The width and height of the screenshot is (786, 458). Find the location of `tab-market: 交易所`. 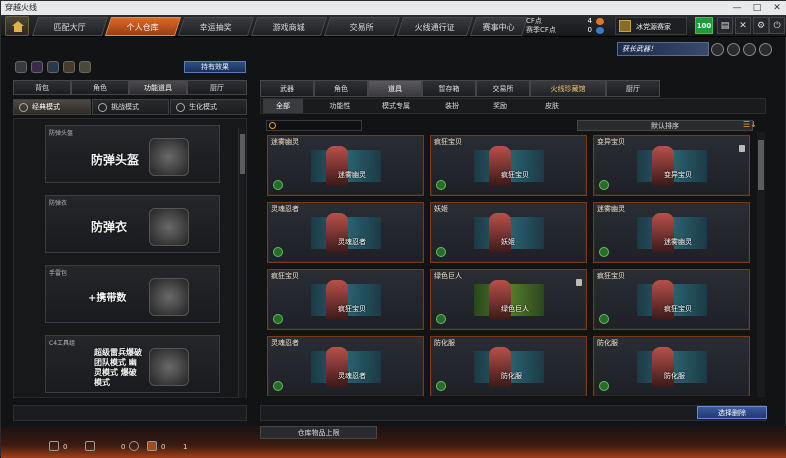

tab-market: 交易所 is located at coordinates (503, 88).